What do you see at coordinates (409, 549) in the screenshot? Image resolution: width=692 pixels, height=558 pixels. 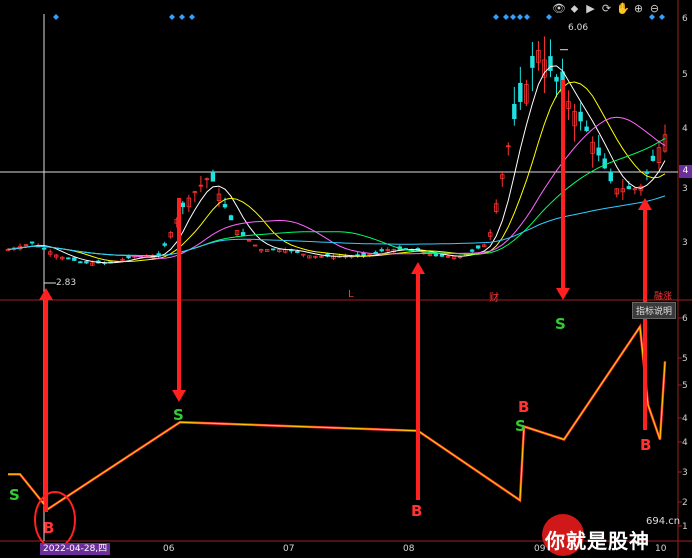 I see `month-label: 08` at bounding box center [409, 549].